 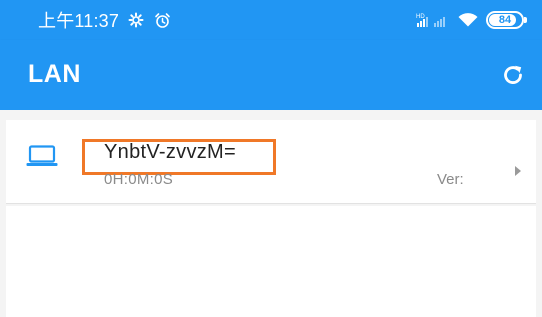 What do you see at coordinates (136, 20) in the screenshot?
I see `gear-icon` at bounding box center [136, 20].